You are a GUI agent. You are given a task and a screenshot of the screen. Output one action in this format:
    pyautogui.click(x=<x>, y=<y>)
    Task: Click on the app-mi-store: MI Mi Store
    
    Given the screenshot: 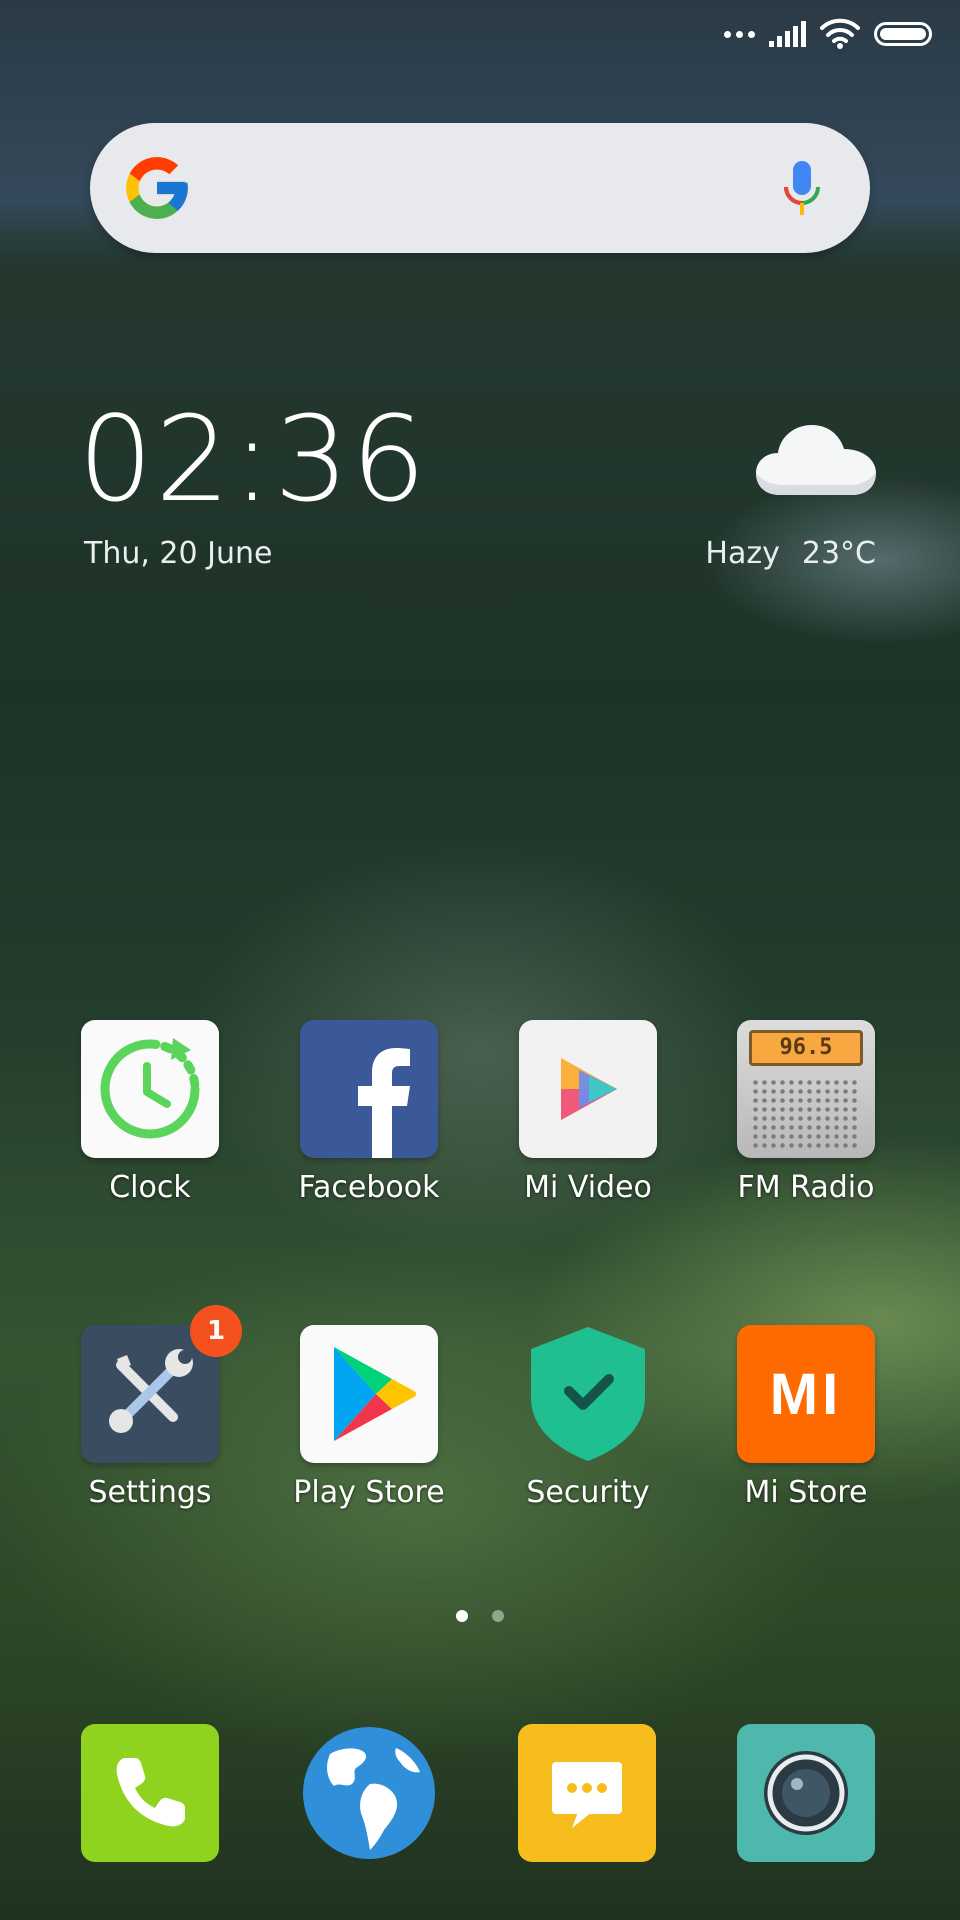 What is the action you would take?
    pyautogui.click(x=806, y=1417)
    